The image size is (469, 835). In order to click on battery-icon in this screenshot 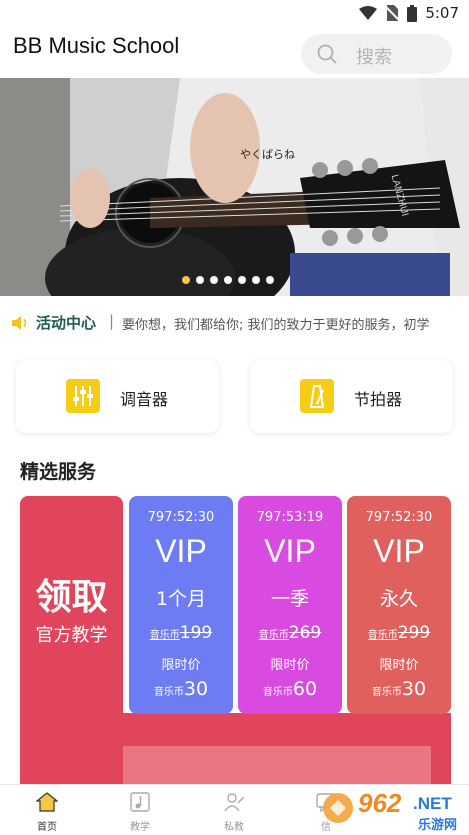, I will do `click(412, 13)`.